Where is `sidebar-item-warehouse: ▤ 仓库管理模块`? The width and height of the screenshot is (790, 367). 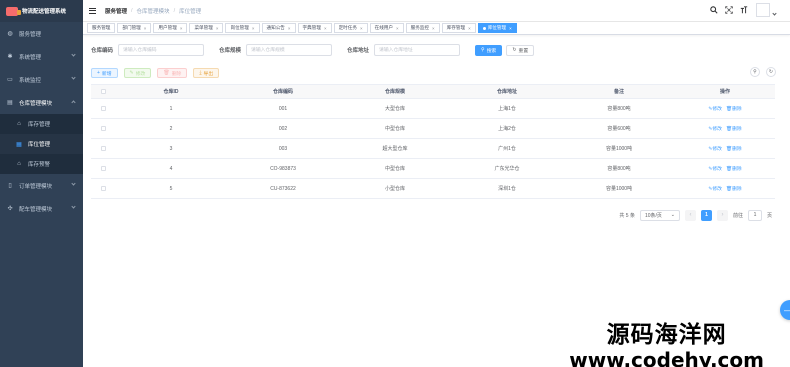 sidebar-item-warehouse: ▤ 仓库管理模块 is located at coordinates (41, 102).